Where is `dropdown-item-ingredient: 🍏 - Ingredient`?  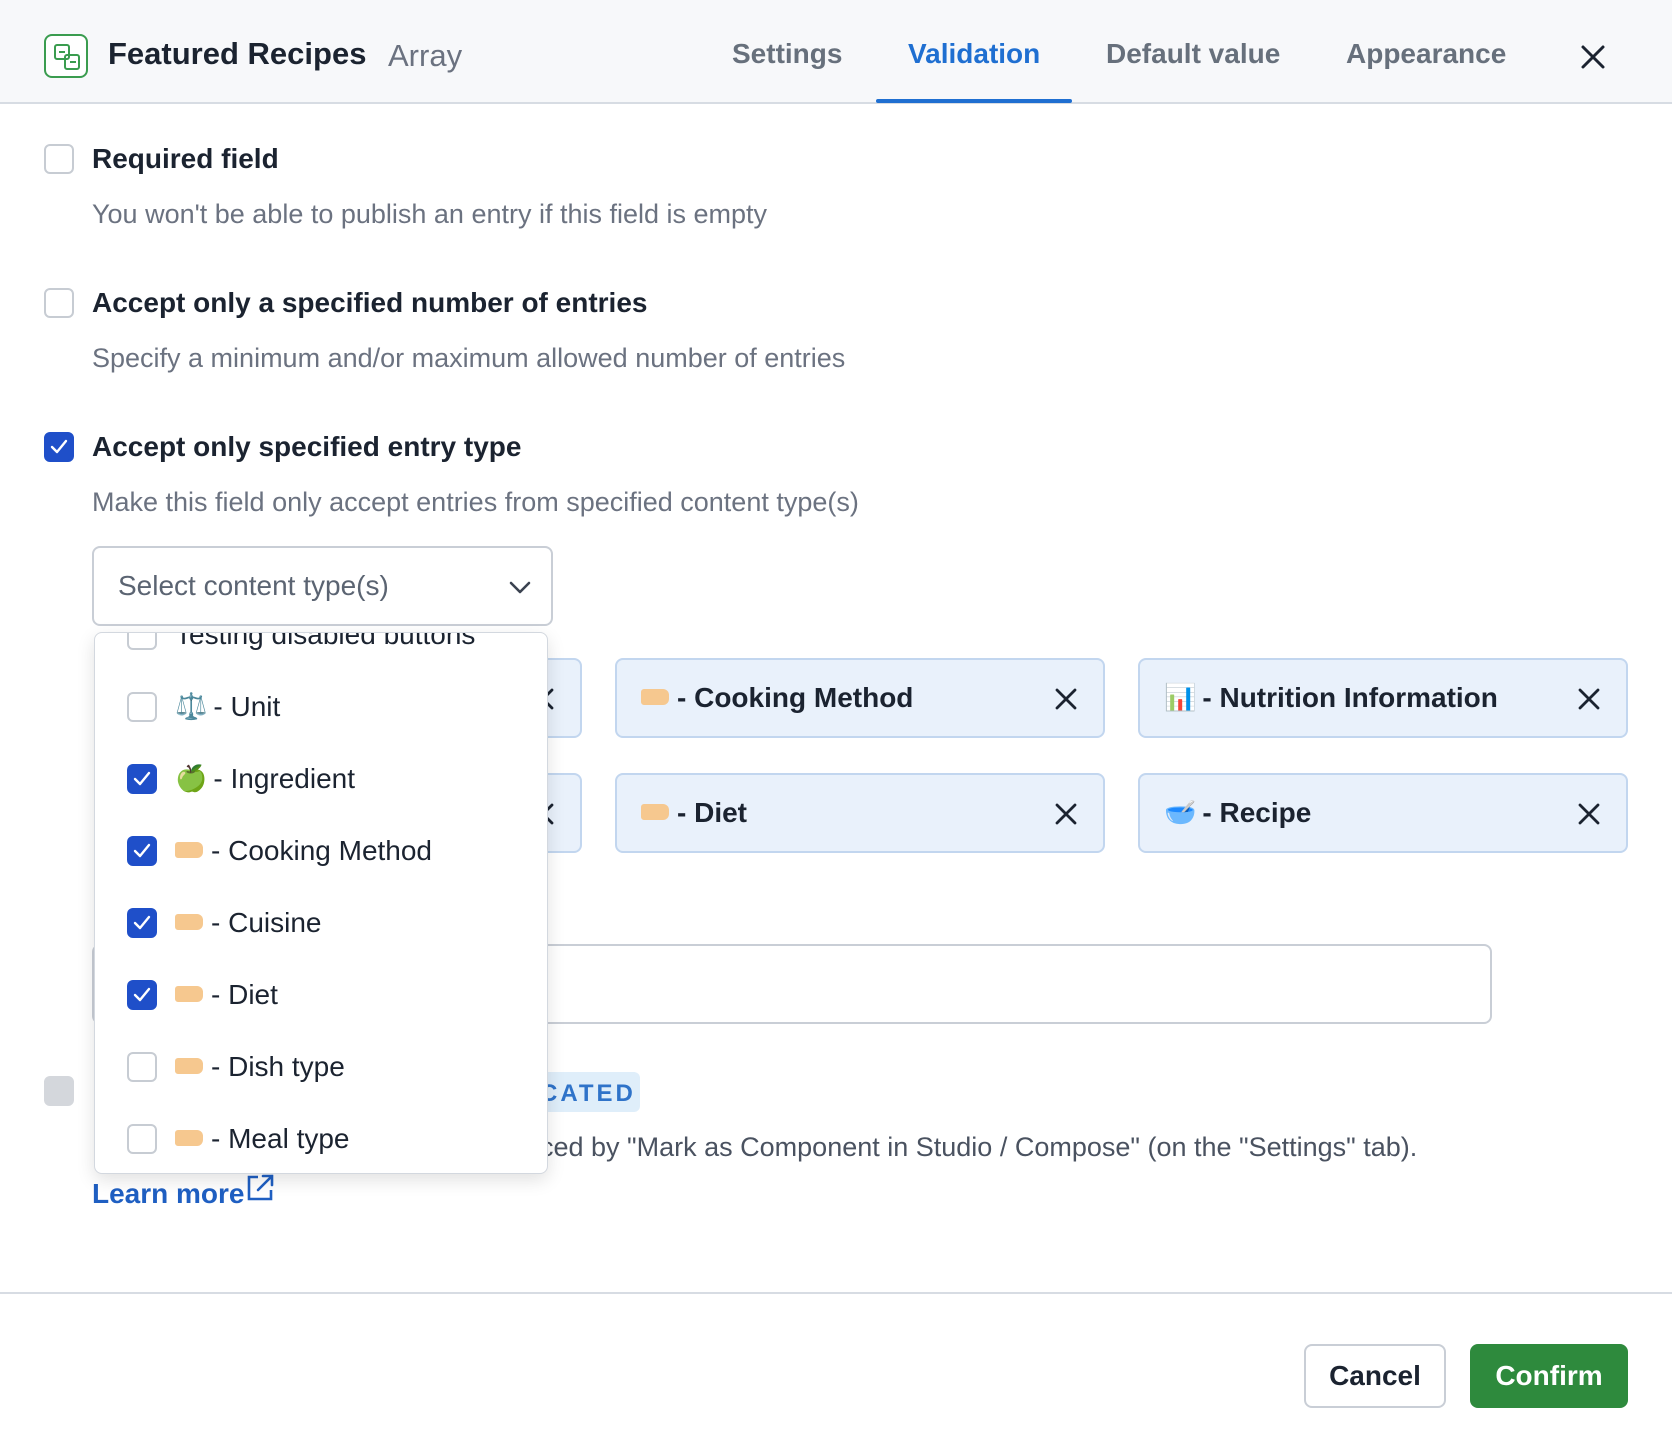 dropdown-item-ingredient: 🍏 - Ingredient is located at coordinates (321, 779).